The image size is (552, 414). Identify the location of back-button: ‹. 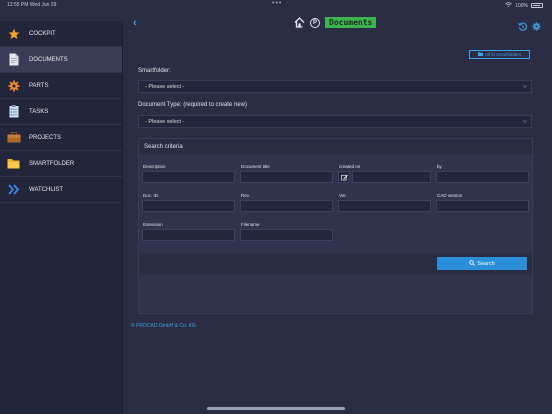
(135, 23).